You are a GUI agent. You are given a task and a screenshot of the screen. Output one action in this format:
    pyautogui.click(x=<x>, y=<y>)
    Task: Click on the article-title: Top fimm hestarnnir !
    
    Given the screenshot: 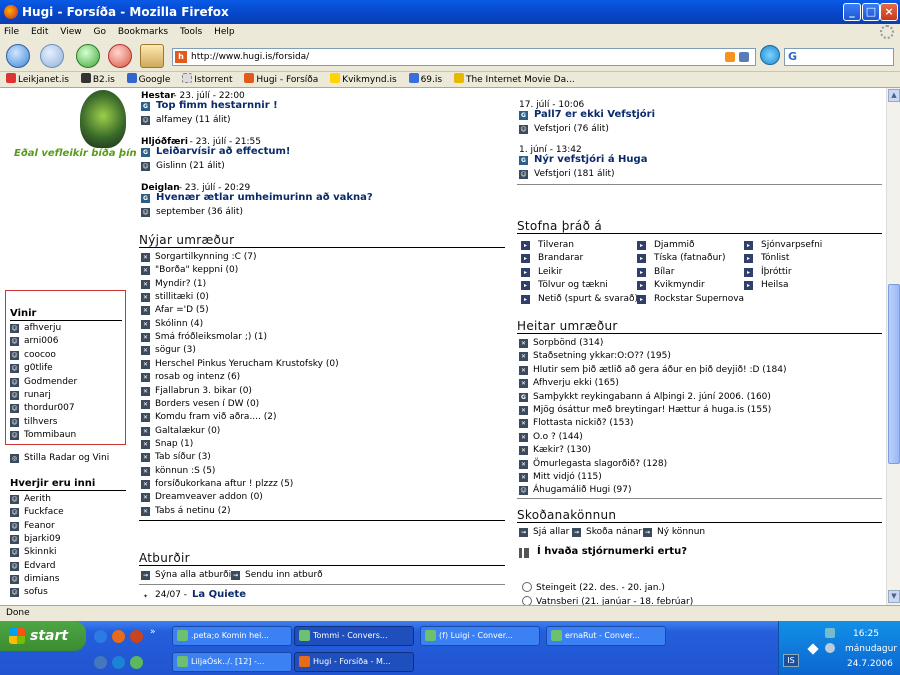 What is the action you would take?
    pyautogui.click(x=217, y=105)
    